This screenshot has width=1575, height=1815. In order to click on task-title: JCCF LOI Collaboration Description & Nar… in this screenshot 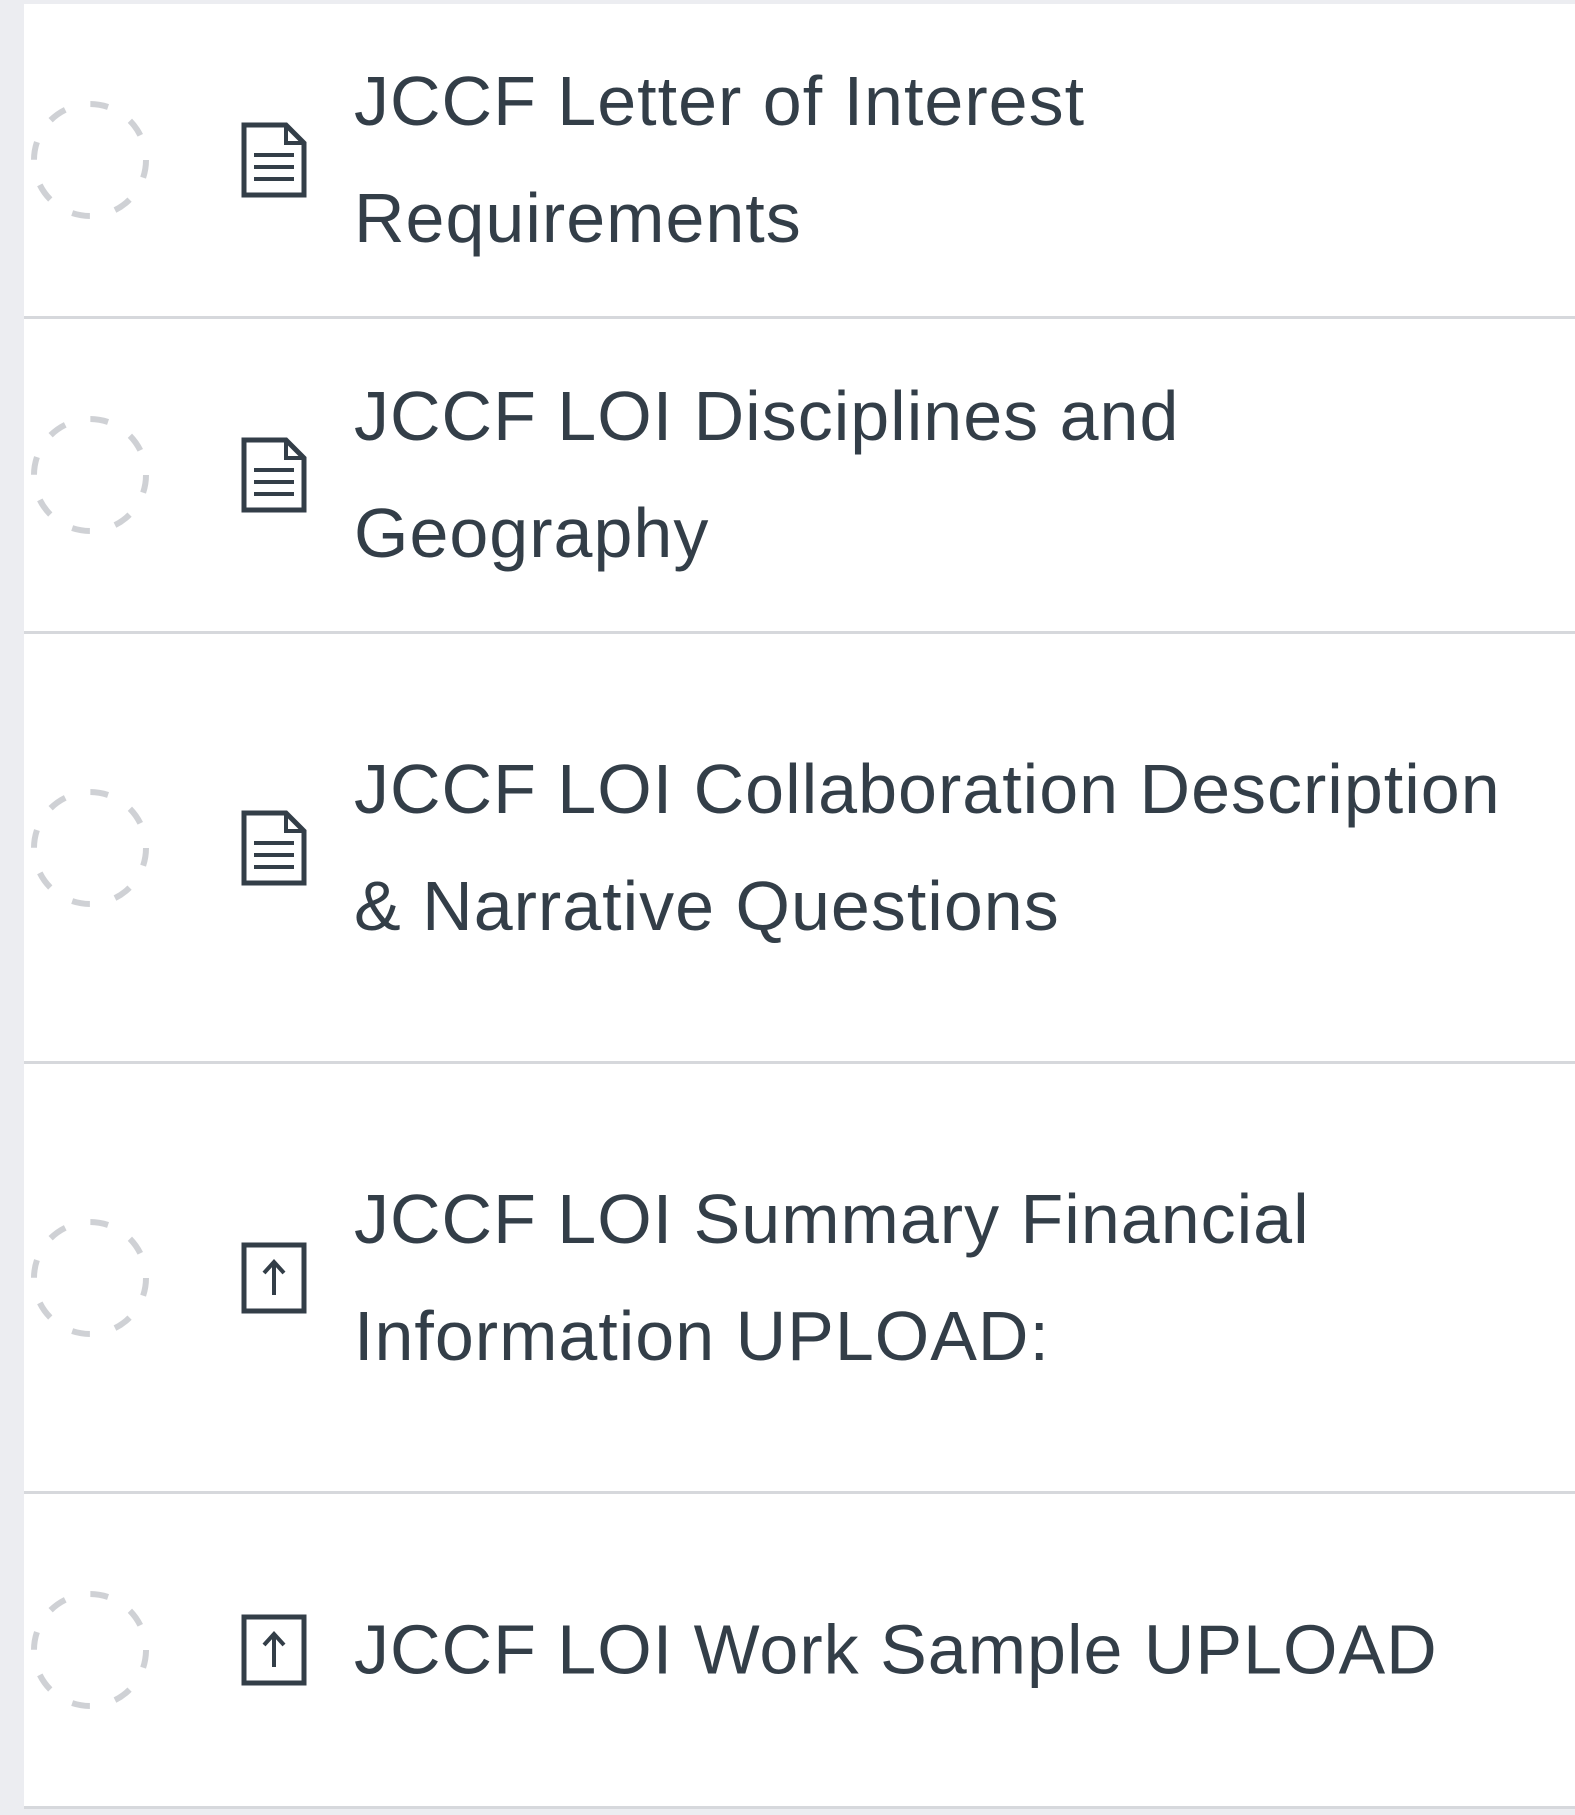, I will do `click(944, 848)`.